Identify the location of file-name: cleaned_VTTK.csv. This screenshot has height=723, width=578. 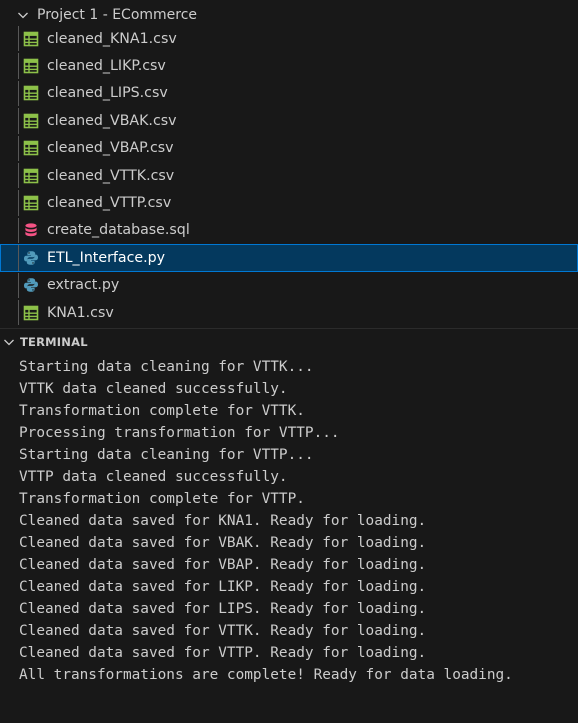
(111, 175).